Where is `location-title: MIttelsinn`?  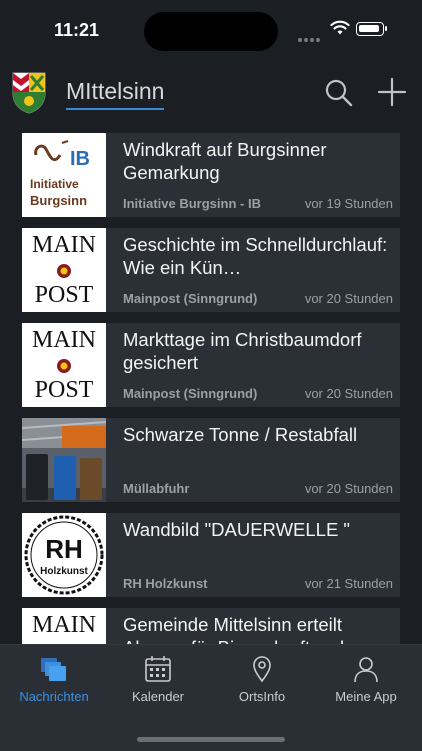
location-title: MIttelsinn is located at coordinates (115, 94).